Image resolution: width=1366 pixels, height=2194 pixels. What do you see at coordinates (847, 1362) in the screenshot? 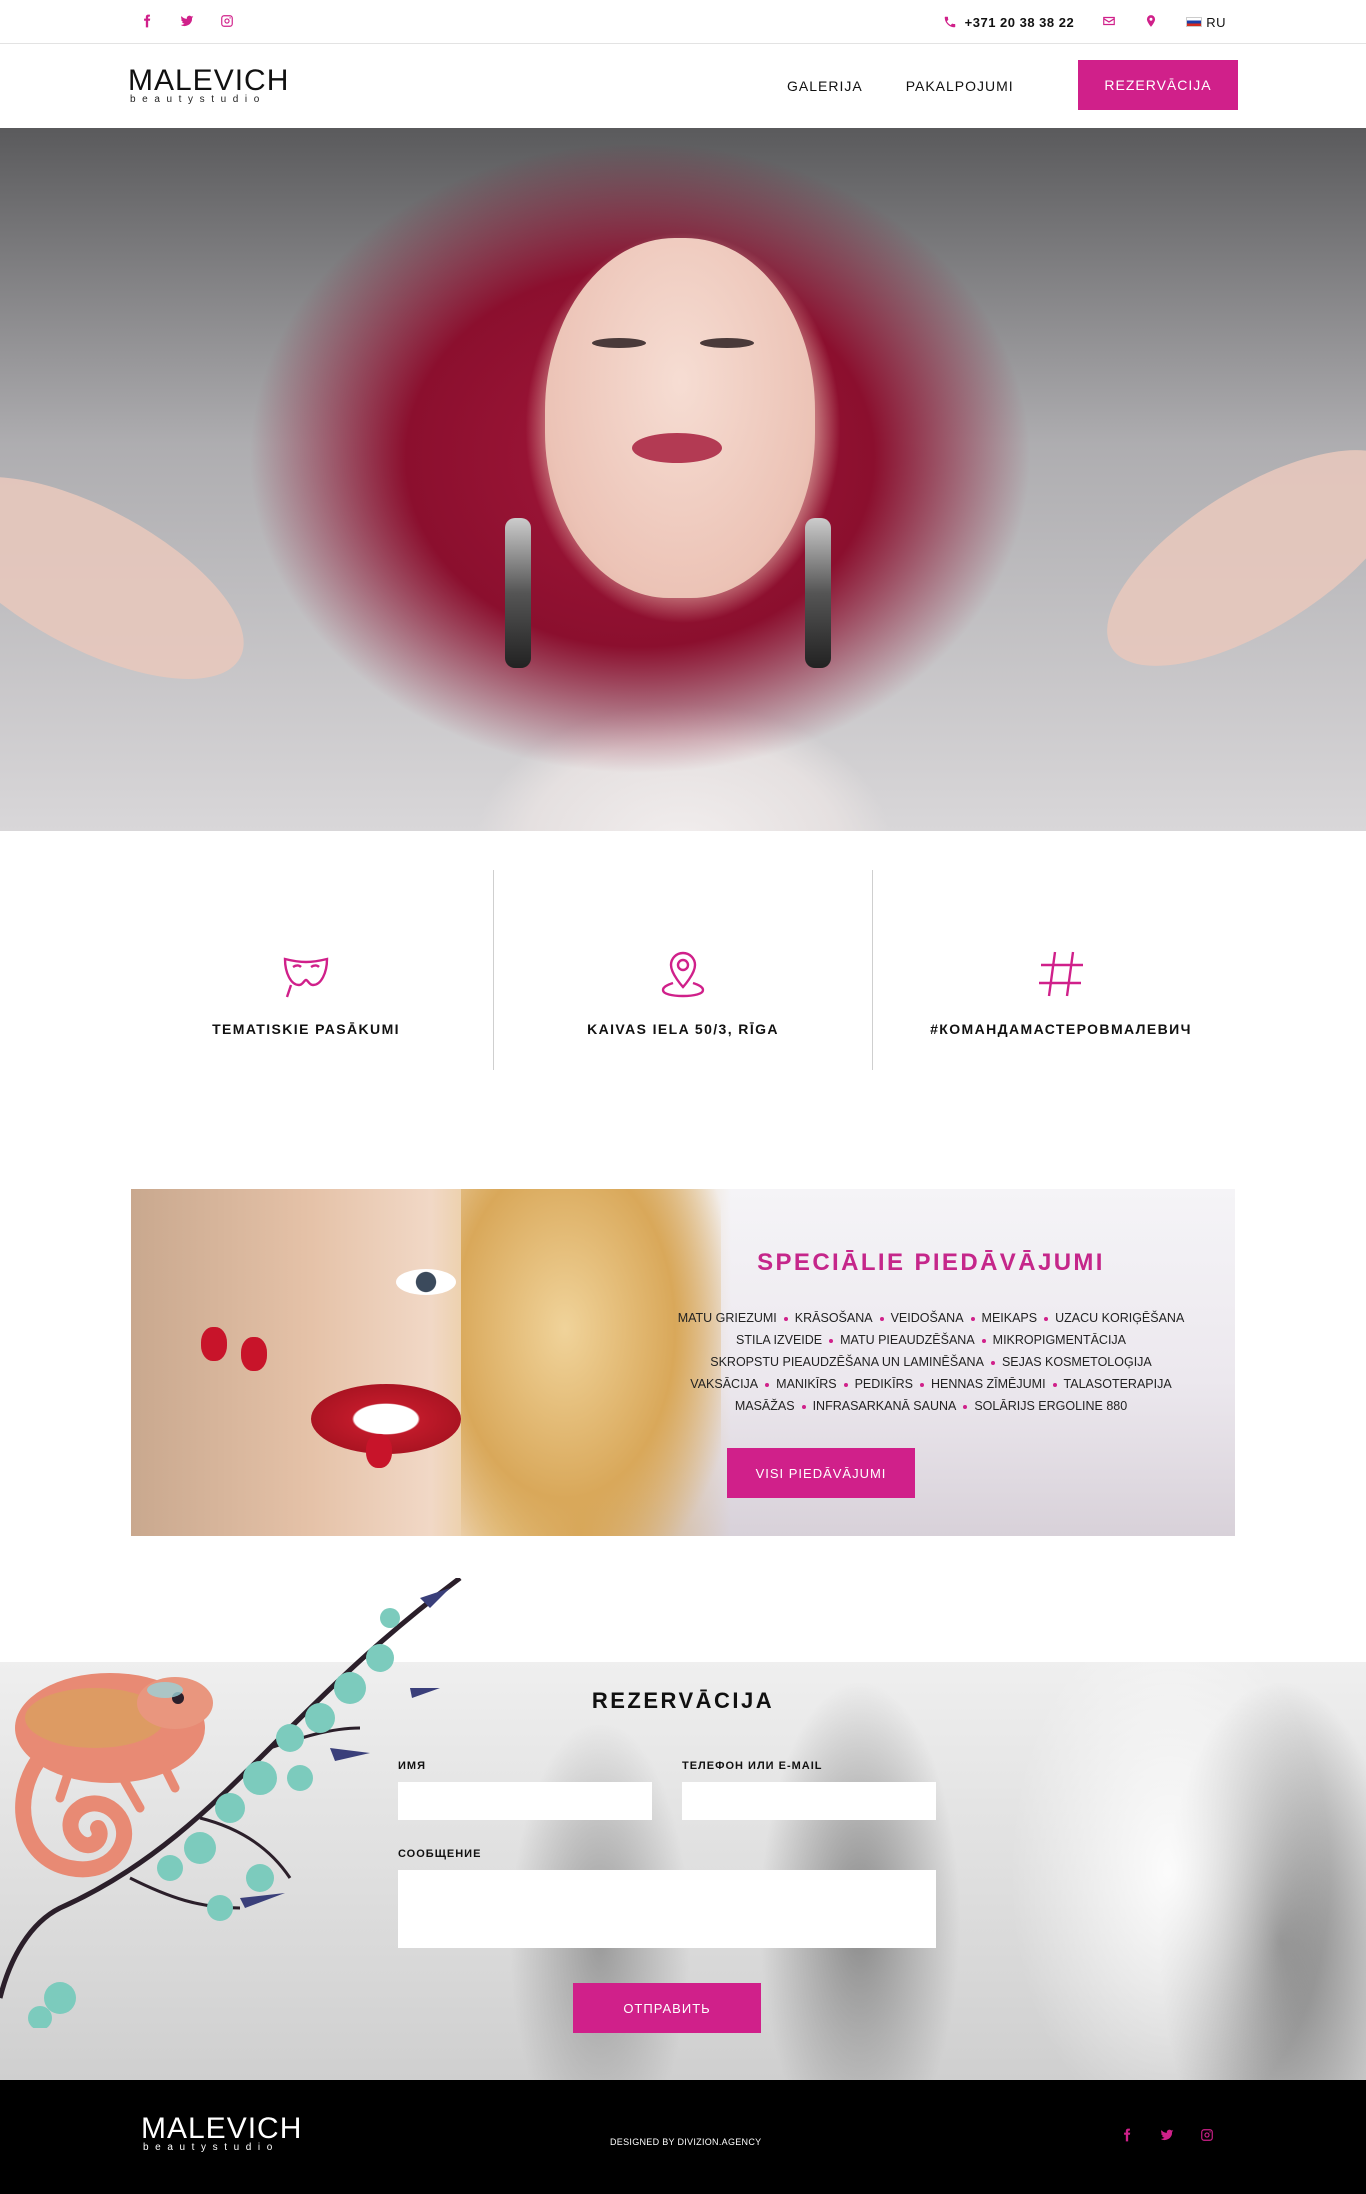
I see `offer-item: SKROPSTU PIEAUDZĒŠANA UN LAMINĒŠANA` at bounding box center [847, 1362].